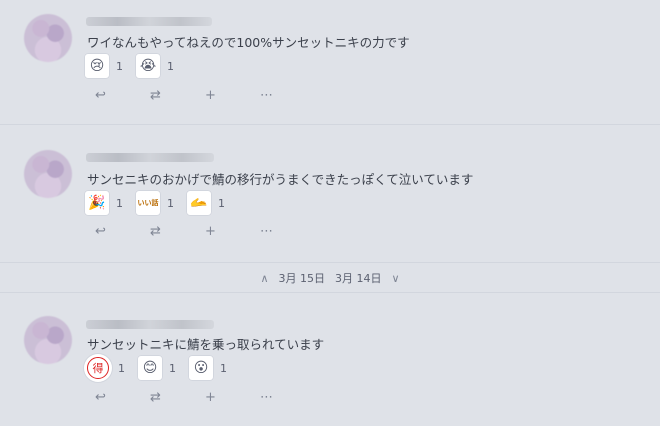 This screenshot has width=660, height=426. Describe the element at coordinates (148, 203) in the screenshot. I see `iihanashi-text-icon: いい話` at that location.